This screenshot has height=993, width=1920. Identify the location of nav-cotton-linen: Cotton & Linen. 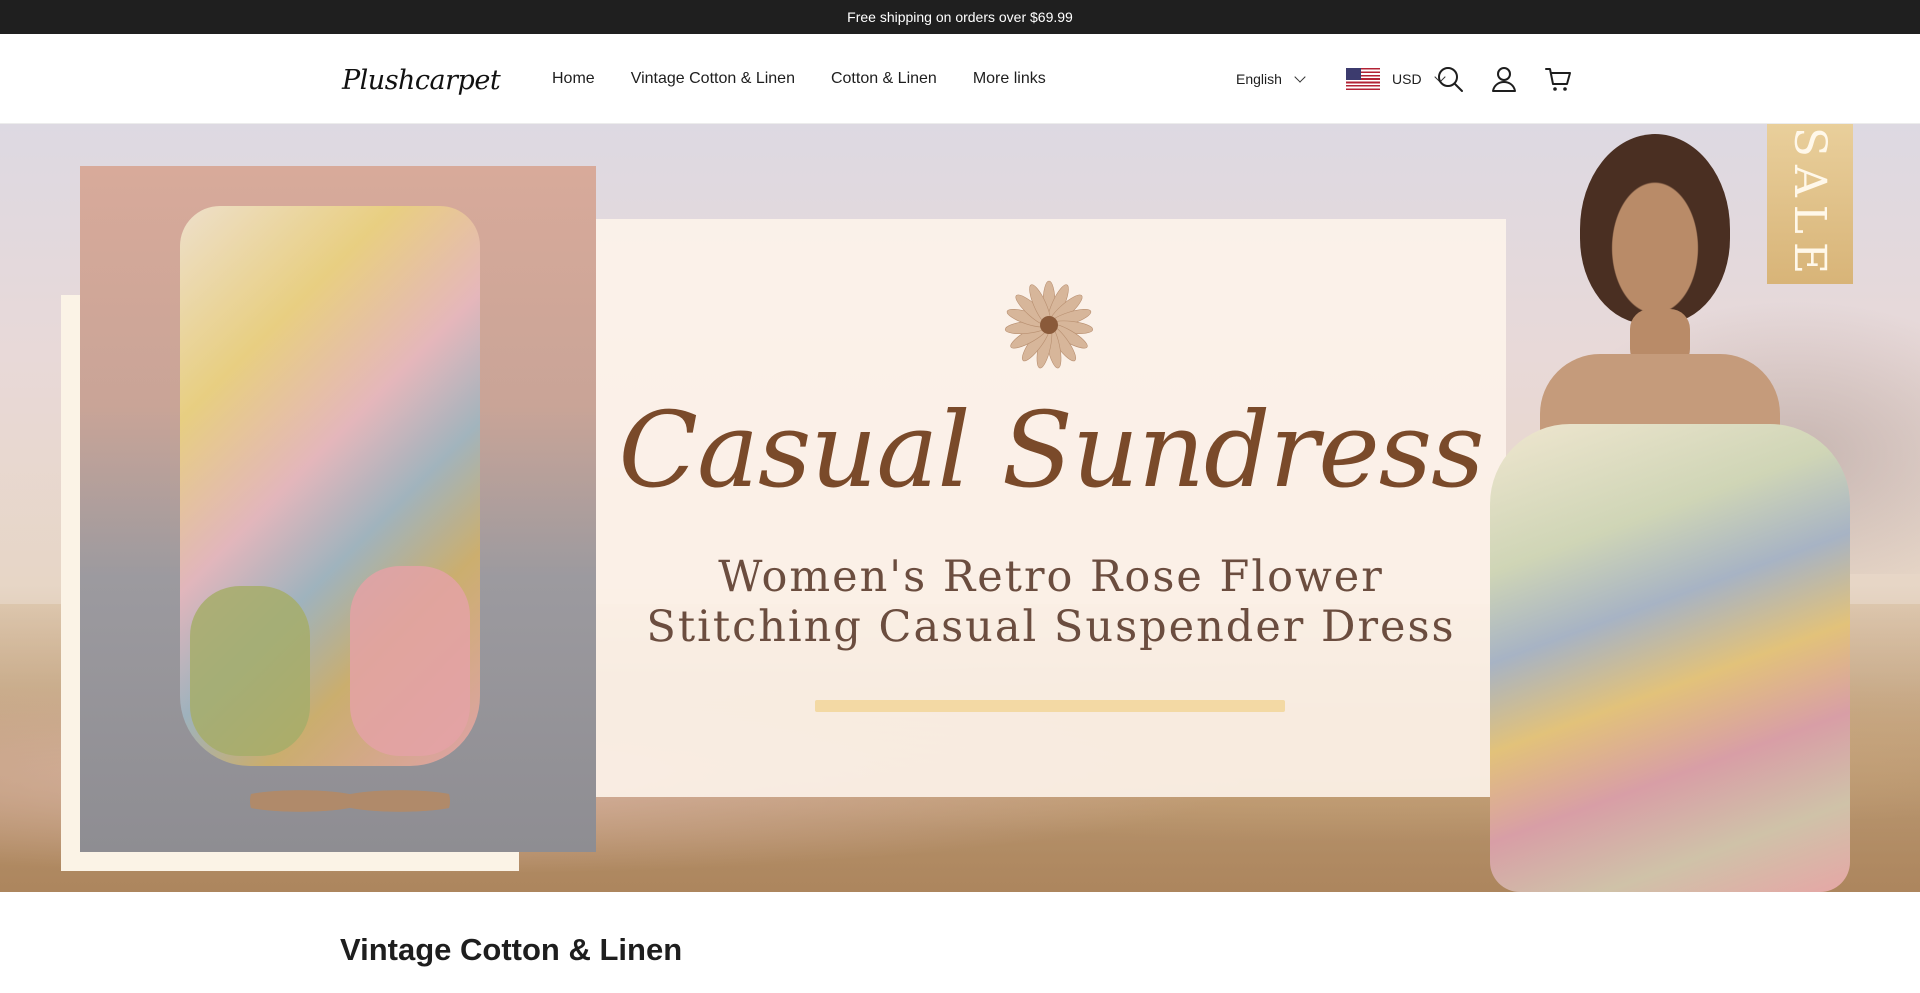
(884, 79).